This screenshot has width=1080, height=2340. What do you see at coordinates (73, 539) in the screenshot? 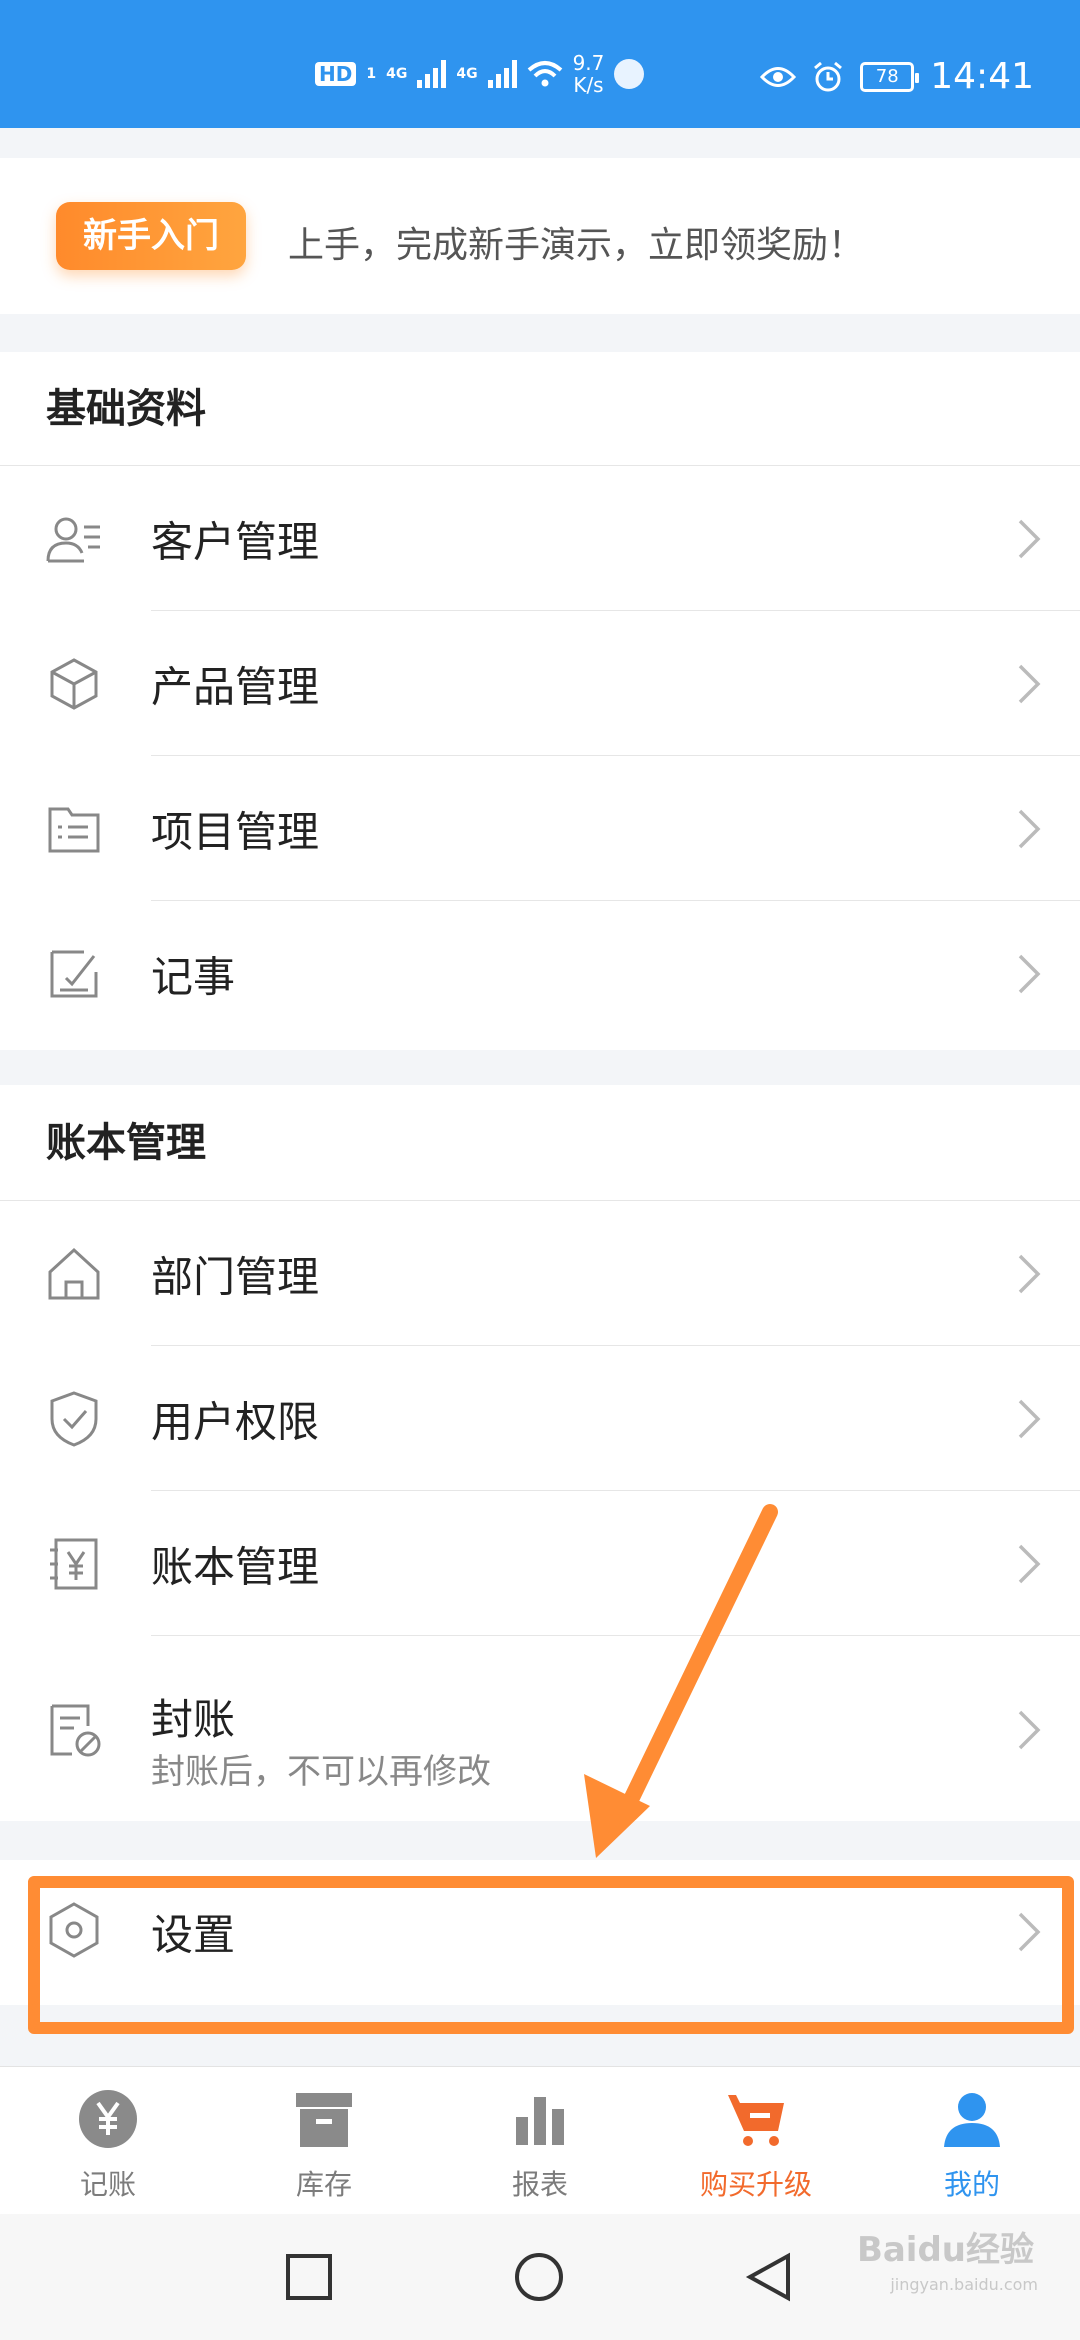
I see `customer-icon` at bounding box center [73, 539].